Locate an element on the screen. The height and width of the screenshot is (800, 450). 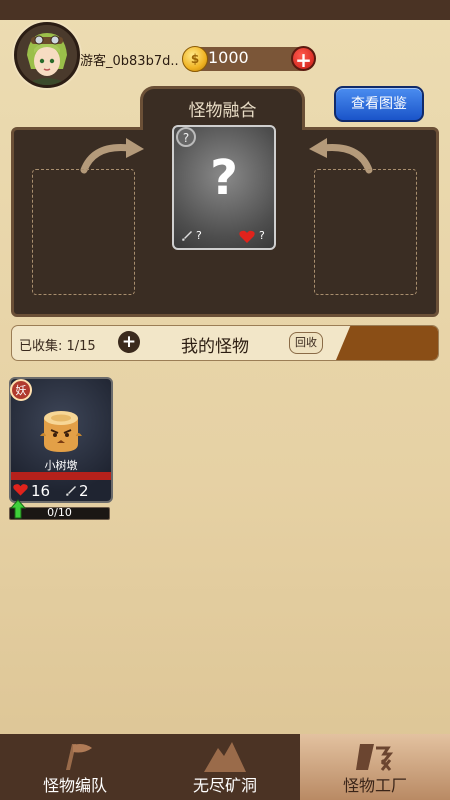
nav-label: 怪物编队 is located at coordinates (74, 785).